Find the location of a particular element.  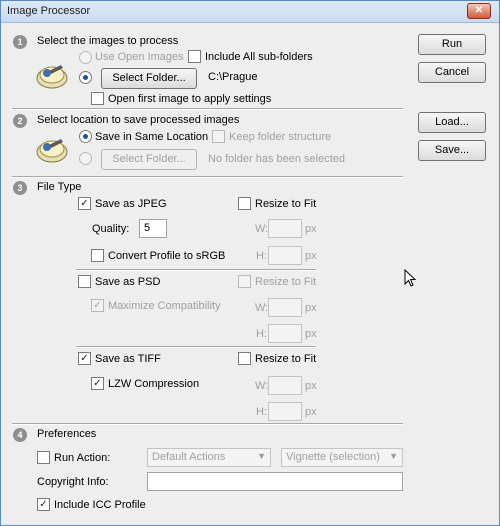

tiff-resize-checkbox is located at coordinates (244, 358).